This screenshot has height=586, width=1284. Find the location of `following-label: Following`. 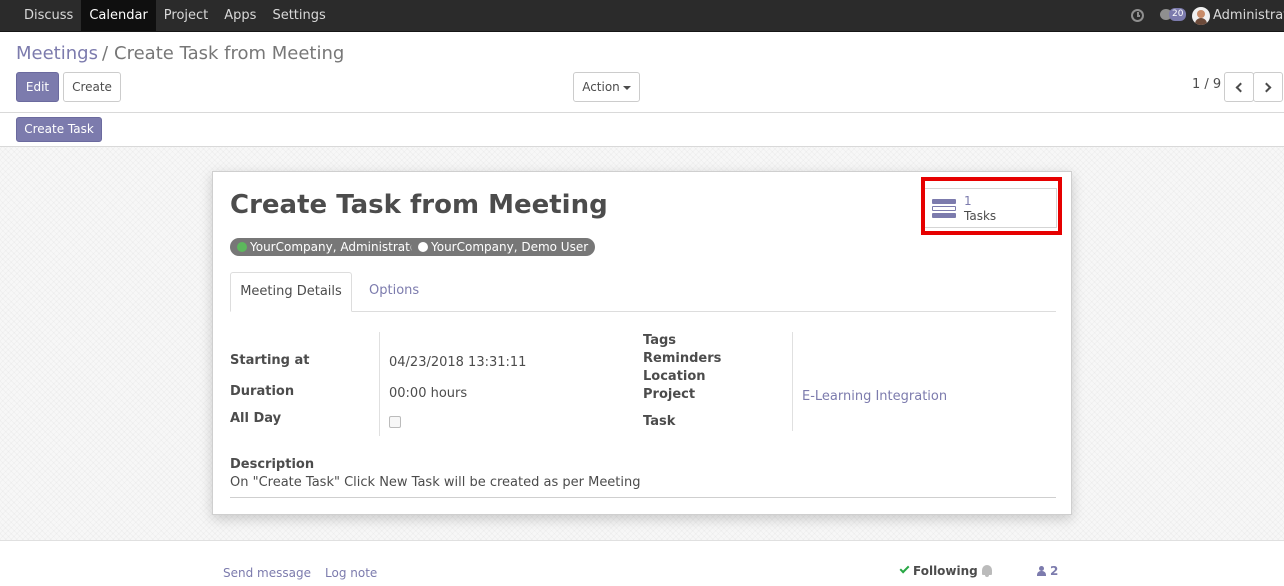

following-label: Following is located at coordinates (945, 571).